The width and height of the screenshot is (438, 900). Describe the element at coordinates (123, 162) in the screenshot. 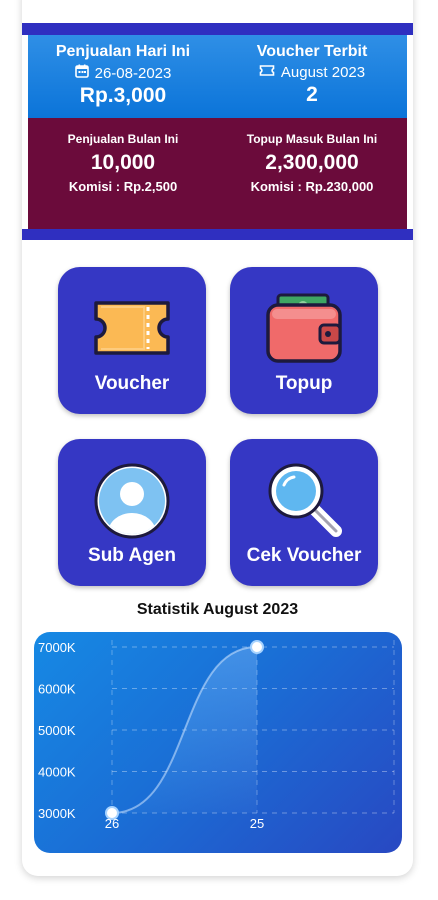

I see `monthly-sales-value: 10,000` at that location.